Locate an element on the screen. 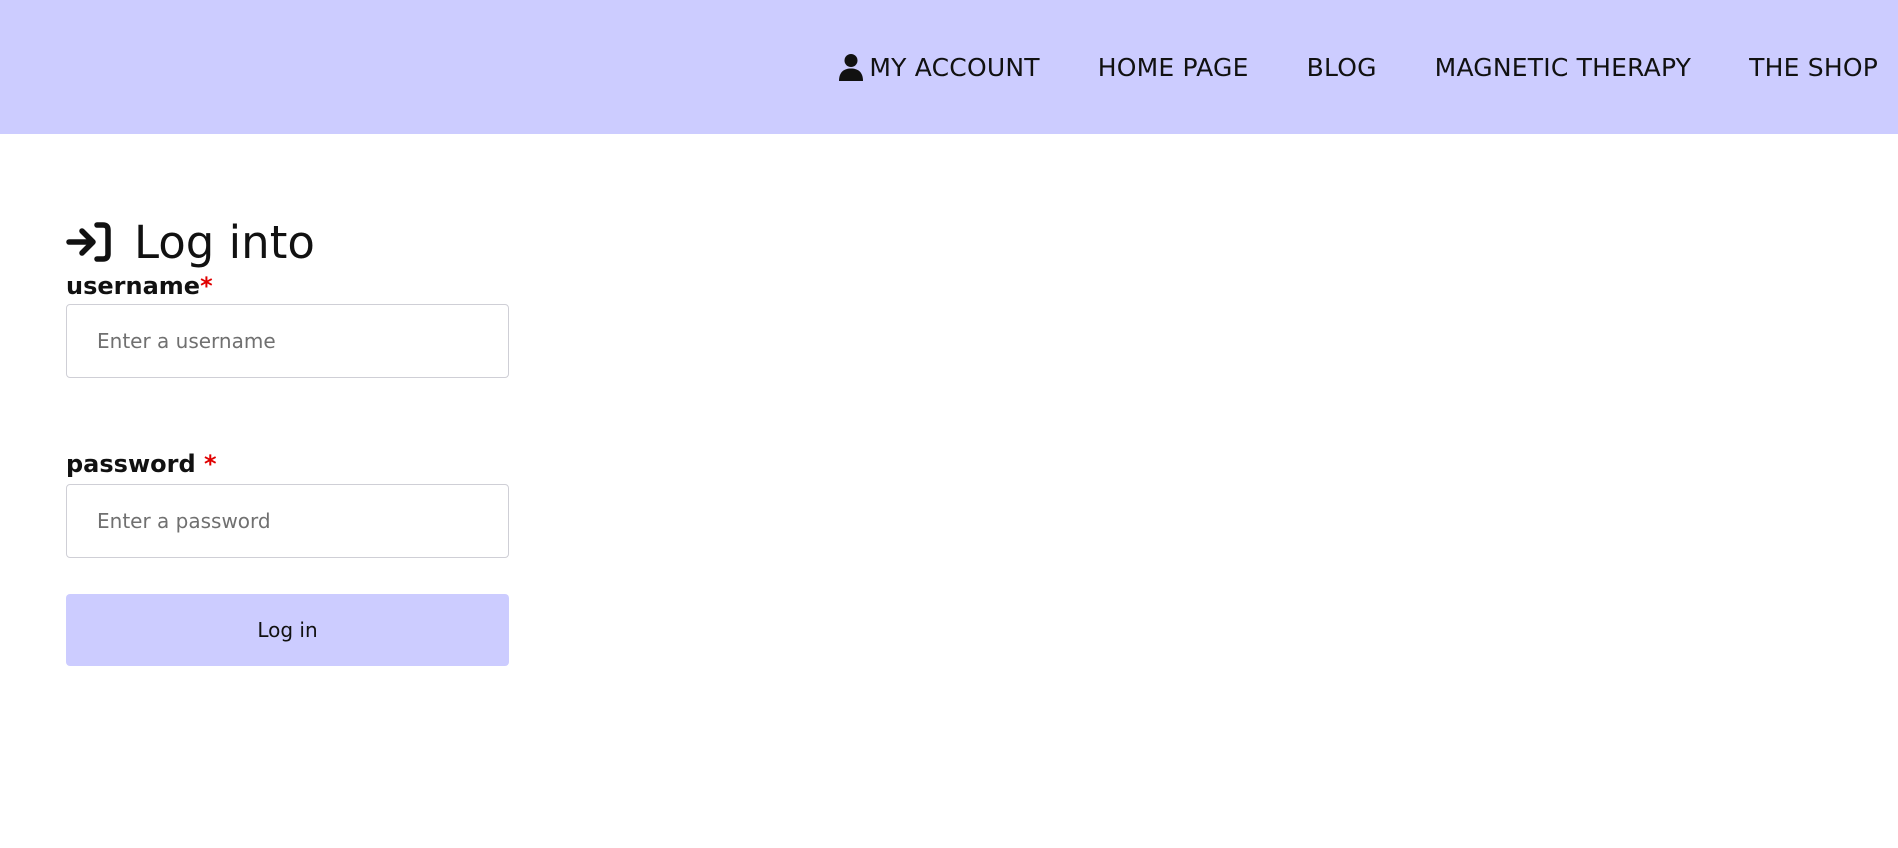 The image size is (1898, 848). login-title-row: Log into is located at coordinates (287, 242).